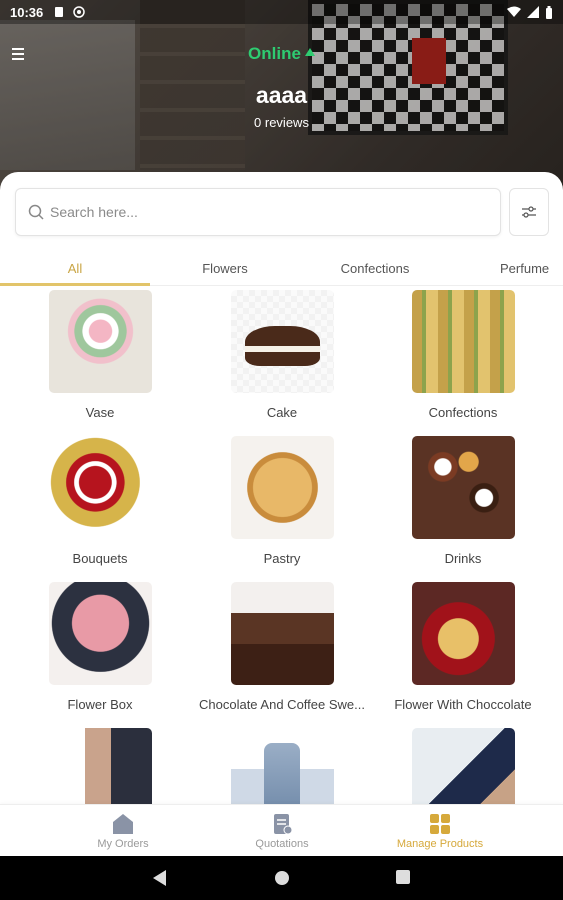 This screenshot has height=900, width=563. Describe the element at coordinates (463, 412) in the screenshot. I see `category-label: Confections` at that location.